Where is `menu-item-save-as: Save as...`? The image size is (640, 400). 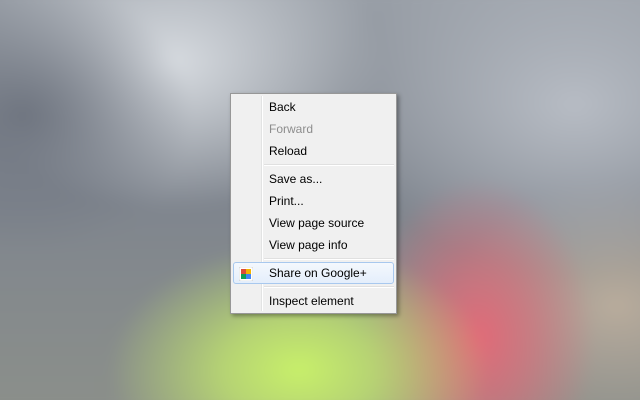 menu-item-save-as: Save as... is located at coordinates (313, 179).